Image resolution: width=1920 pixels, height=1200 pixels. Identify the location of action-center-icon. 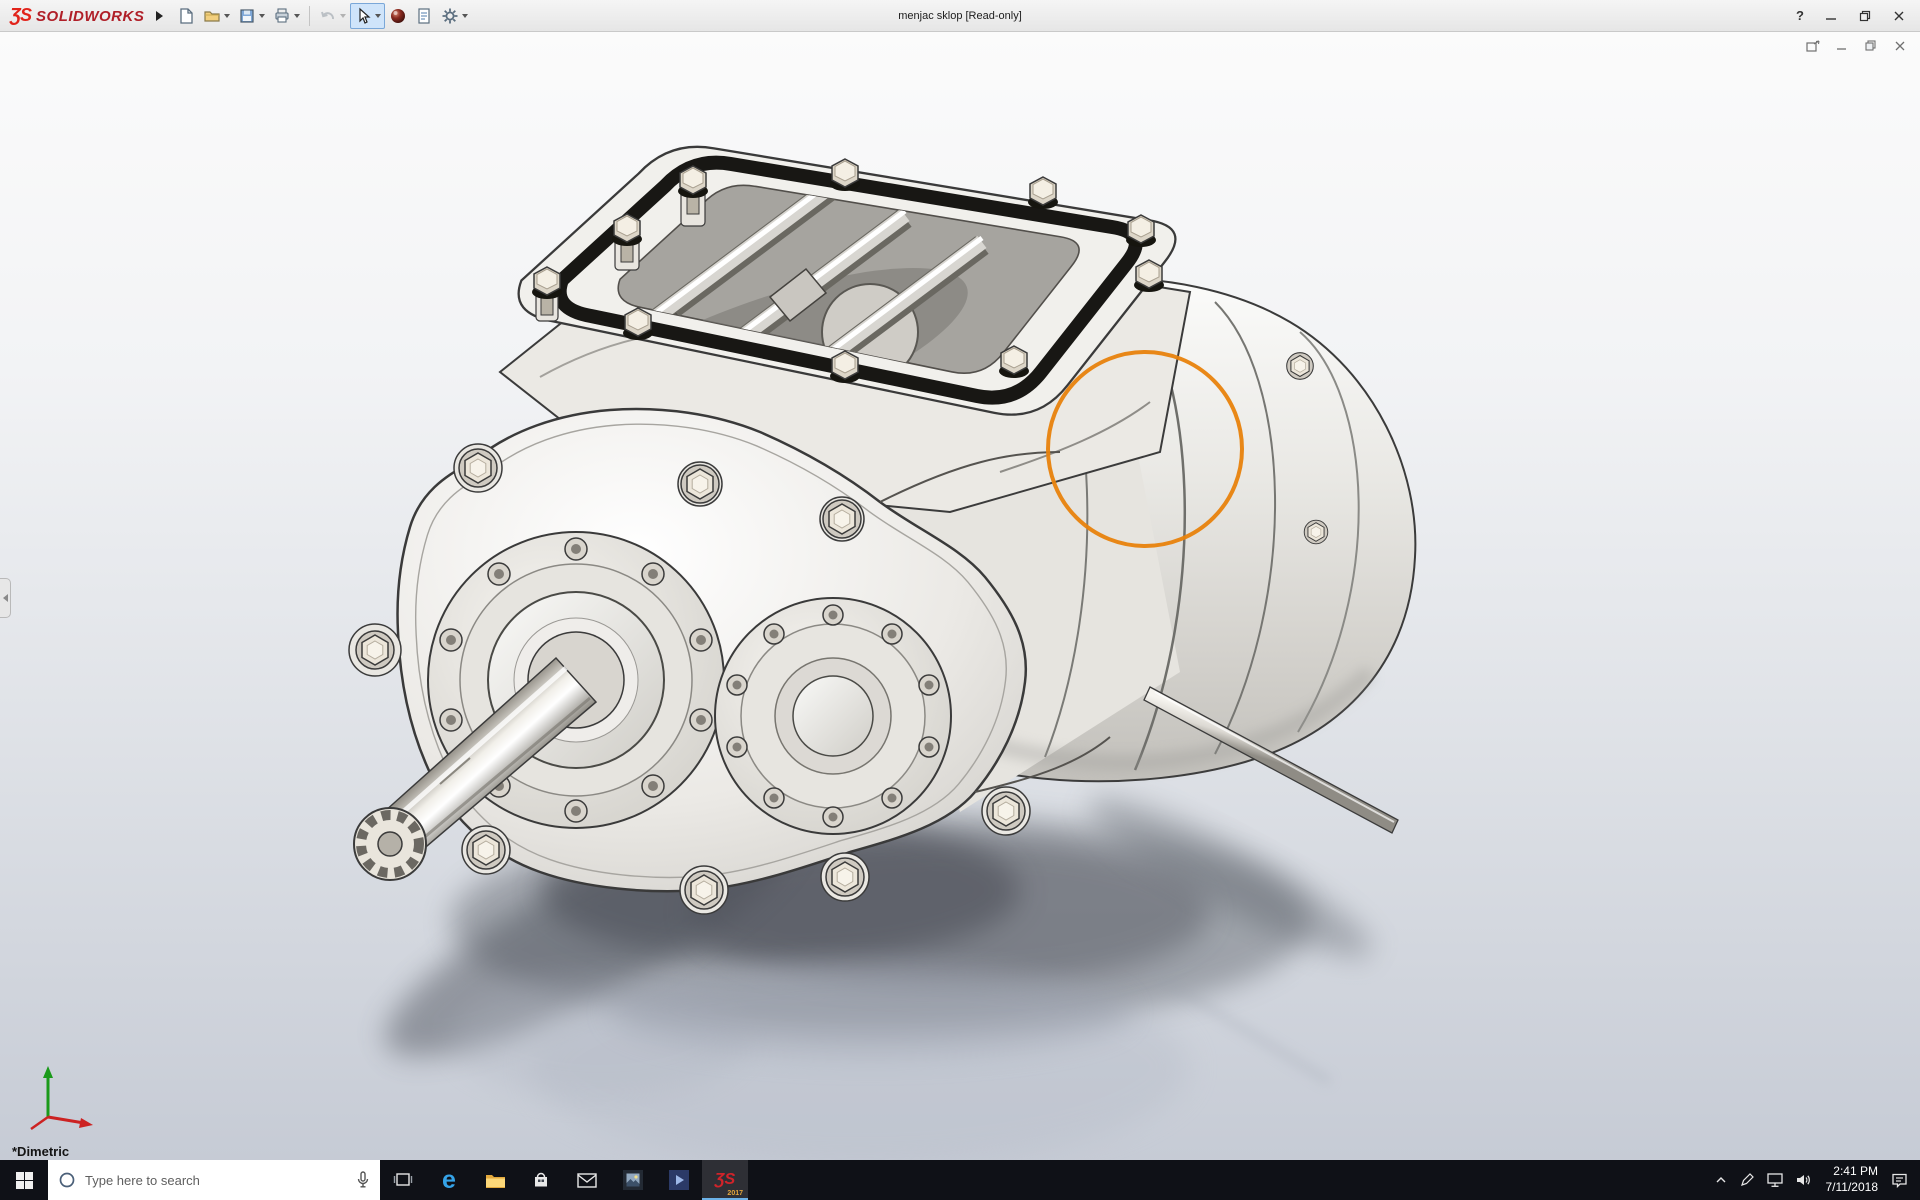
(1899, 1180).